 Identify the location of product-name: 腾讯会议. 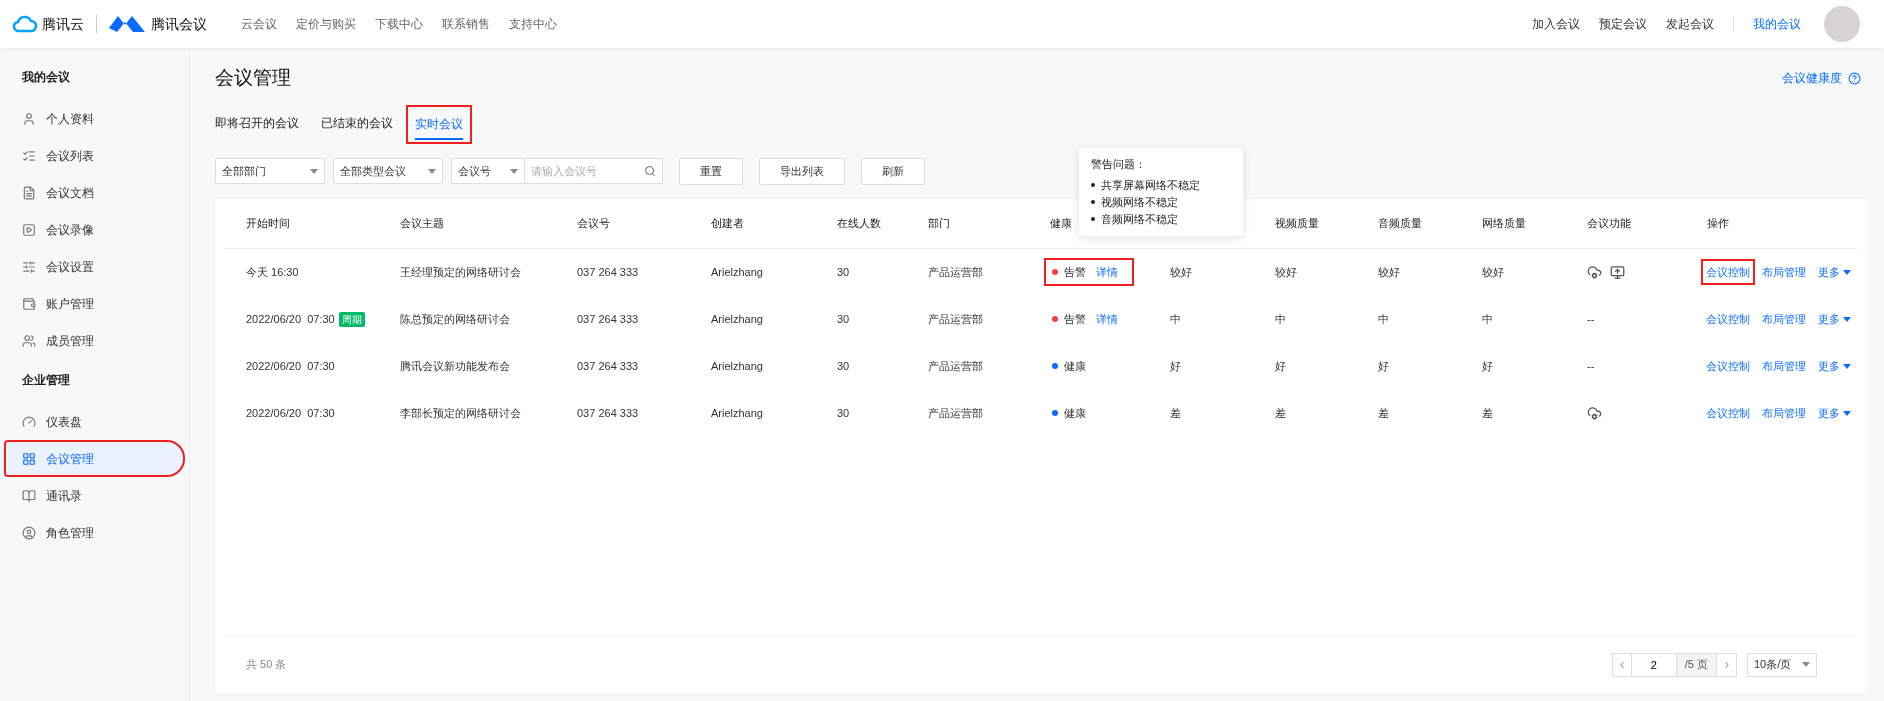
(179, 24).